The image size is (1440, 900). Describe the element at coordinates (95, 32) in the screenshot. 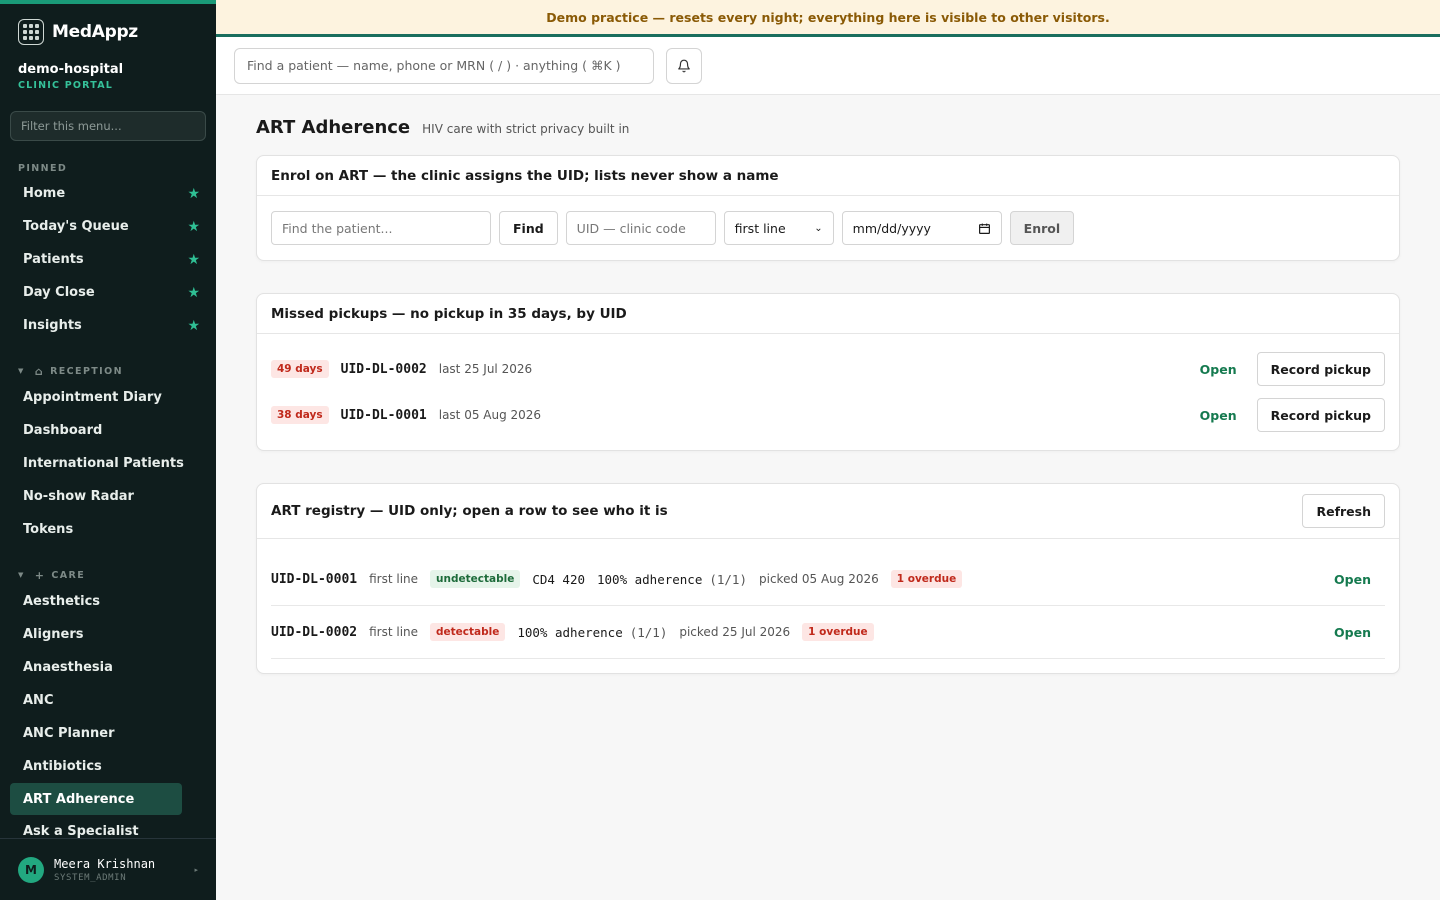

I see `app-name: MedAppz` at that location.